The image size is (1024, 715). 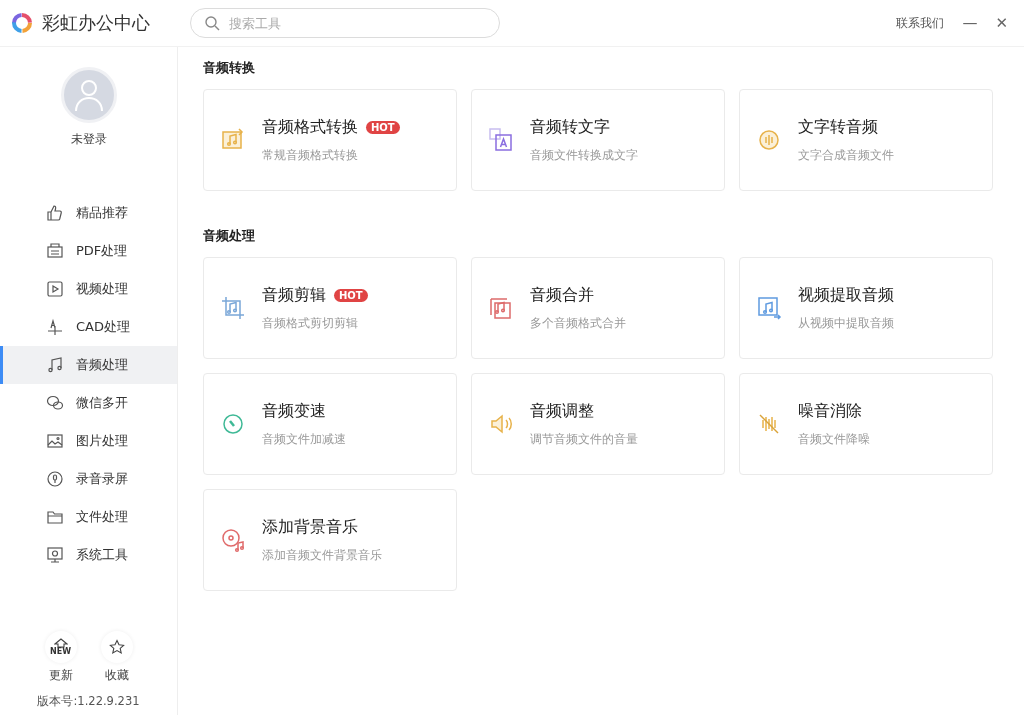 I want to click on update-button: NEW 更新, so click(x=60, y=657).